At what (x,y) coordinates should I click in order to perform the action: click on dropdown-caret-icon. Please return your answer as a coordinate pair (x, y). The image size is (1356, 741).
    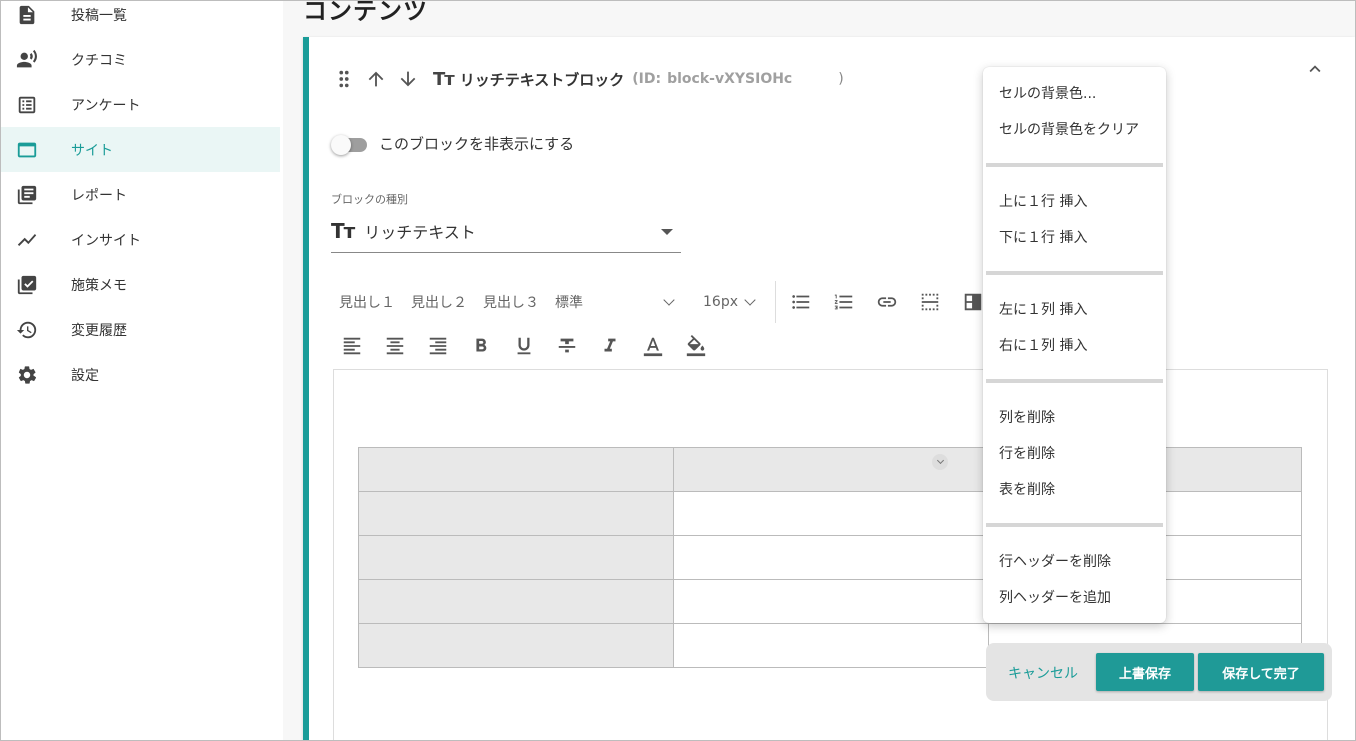
    Looking at the image, I should click on (667, 232).